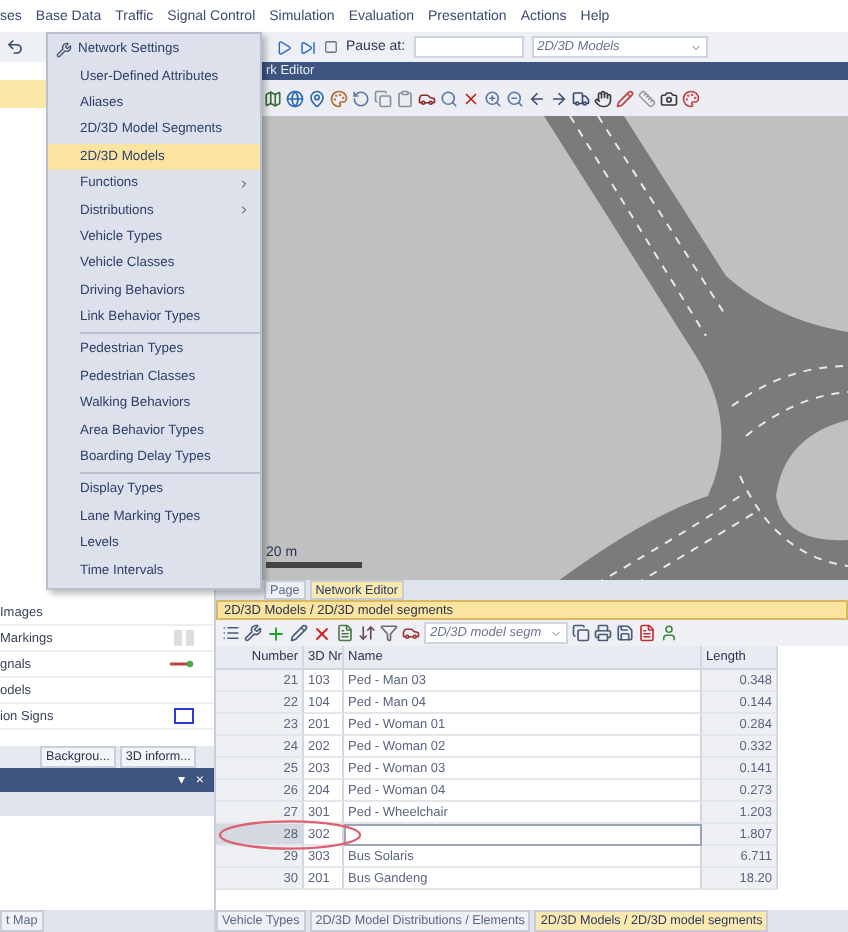 This screenshot has width=848, height=932. What do you see at coordinates (468, 47) in the screenshot?
I see `pause-field` at bounding box center [468, 47].